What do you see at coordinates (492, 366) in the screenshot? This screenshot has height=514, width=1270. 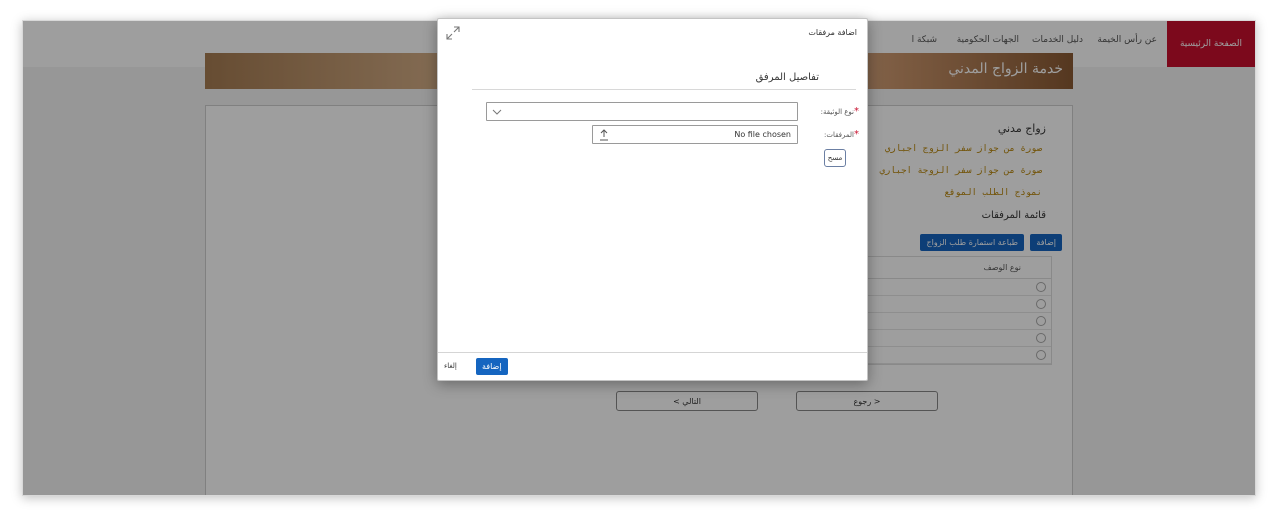 I see `dialog-add-button: إضافة` at bounding box center [492, 366].